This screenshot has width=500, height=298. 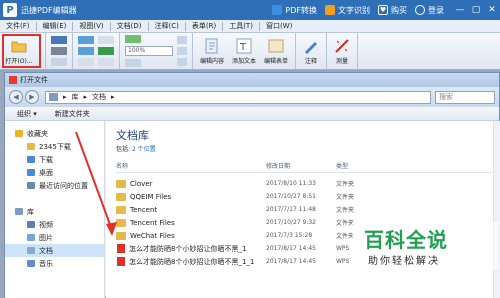 What do you see at coordinates (342, 45) in the screenshot?
I see `measure-icon` at bounding box center [342, 45].